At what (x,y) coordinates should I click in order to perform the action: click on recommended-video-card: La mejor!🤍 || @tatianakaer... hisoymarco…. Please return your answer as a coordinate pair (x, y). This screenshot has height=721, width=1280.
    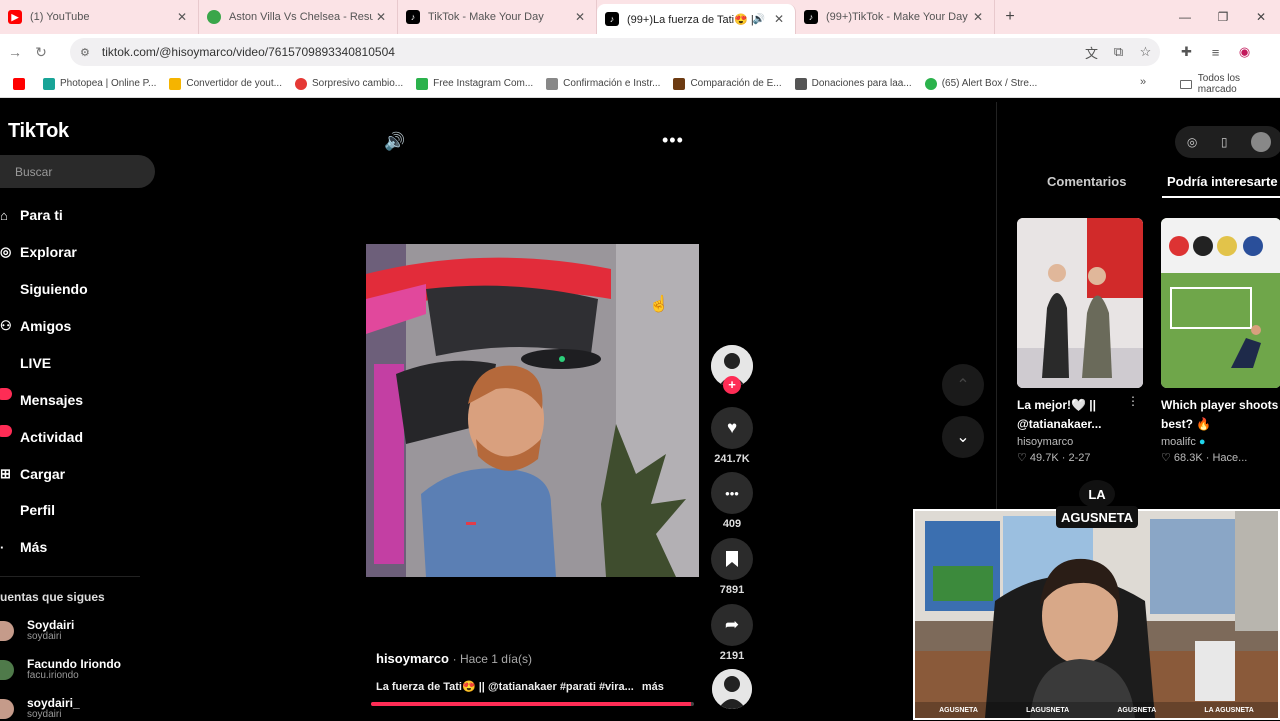
    Looking at the image, I should click on (1080, 341).